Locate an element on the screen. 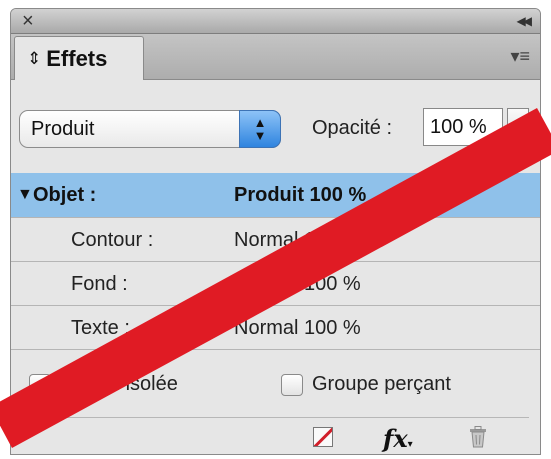 This screenshot has width=551, height=459. list-item-contour: Contour : Normal 100 % is located at coordinates (275, 240).